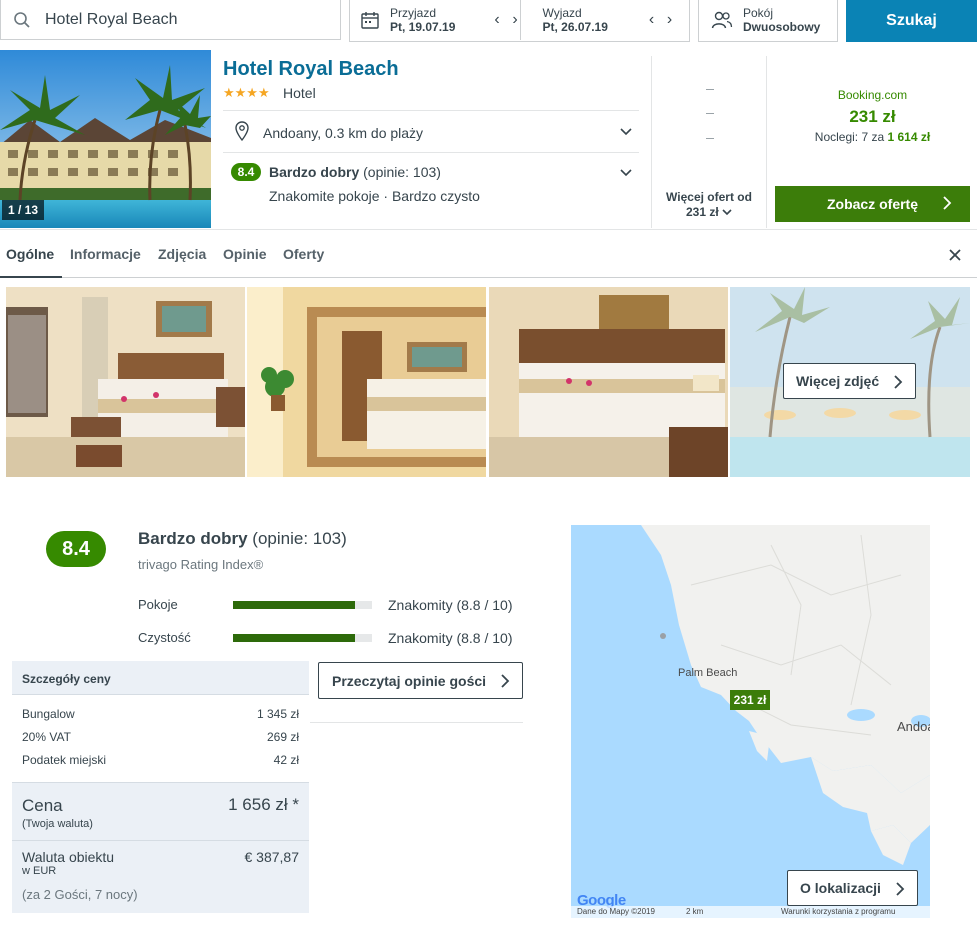 This screenshot has width=977, height=928. I want to click on search-input, so click(185, 19).